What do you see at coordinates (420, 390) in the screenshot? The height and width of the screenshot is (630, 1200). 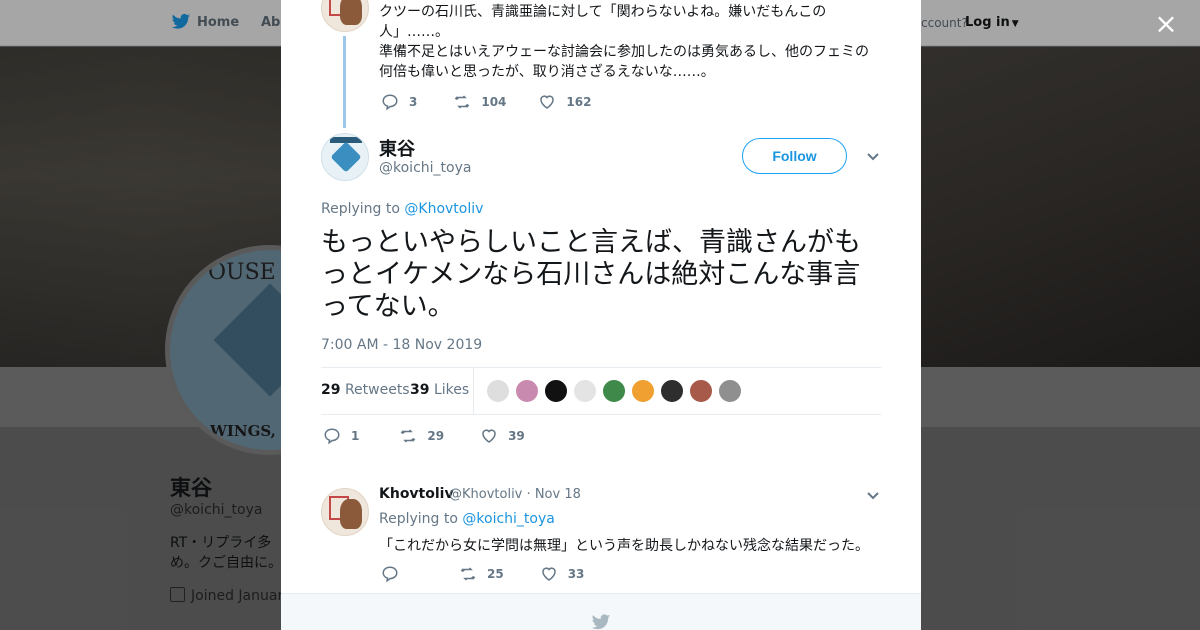 I see `likes-count: 39` at bounding box center [420, 390].